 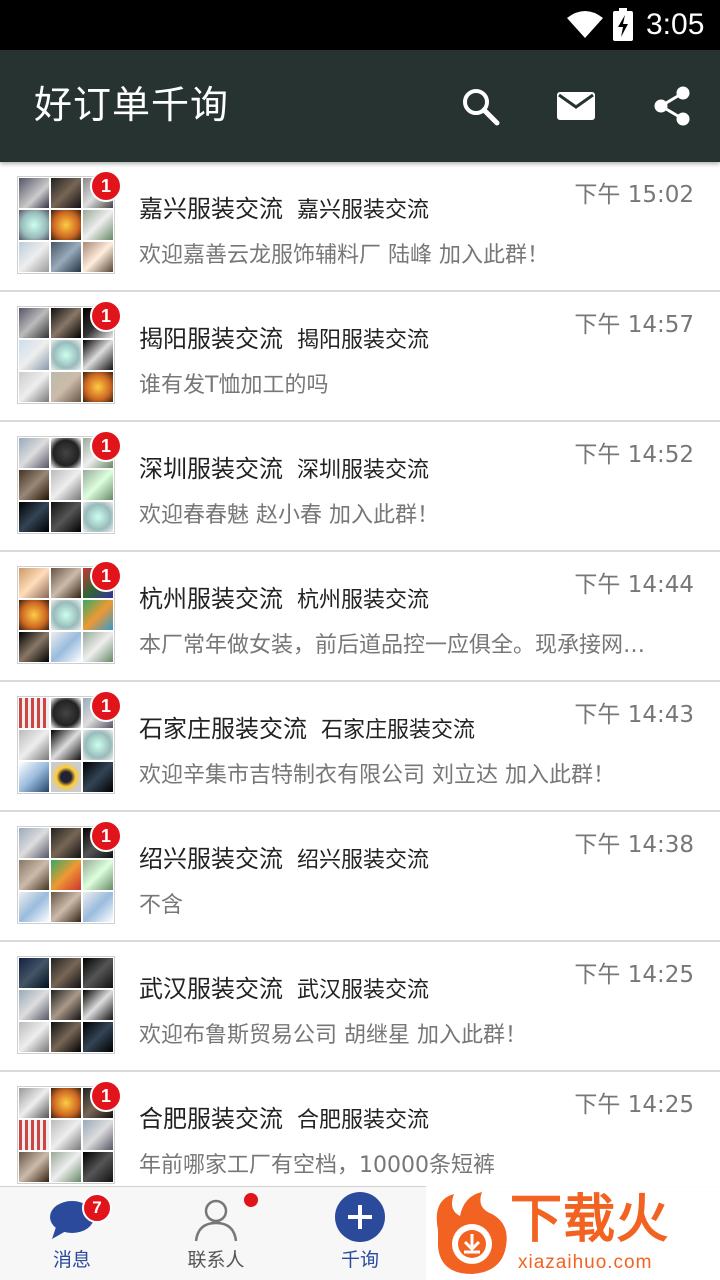 I want to click on conversation-name: 石家庄服装交流 石家庄服装交流, so click(x=307, y=729).